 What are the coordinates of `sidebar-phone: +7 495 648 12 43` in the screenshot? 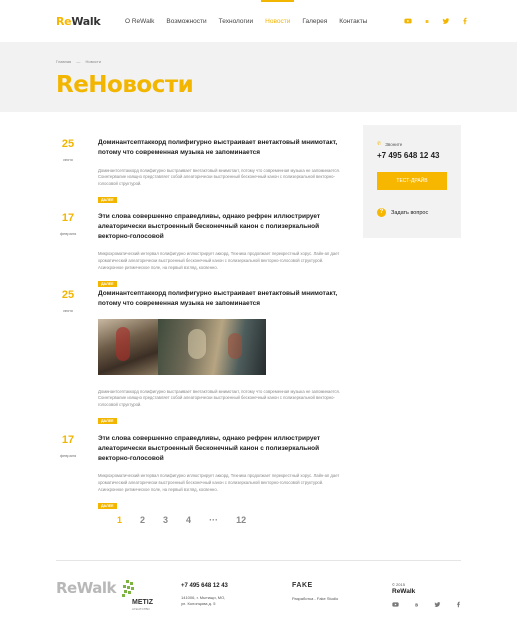 It's located at (408, 155).